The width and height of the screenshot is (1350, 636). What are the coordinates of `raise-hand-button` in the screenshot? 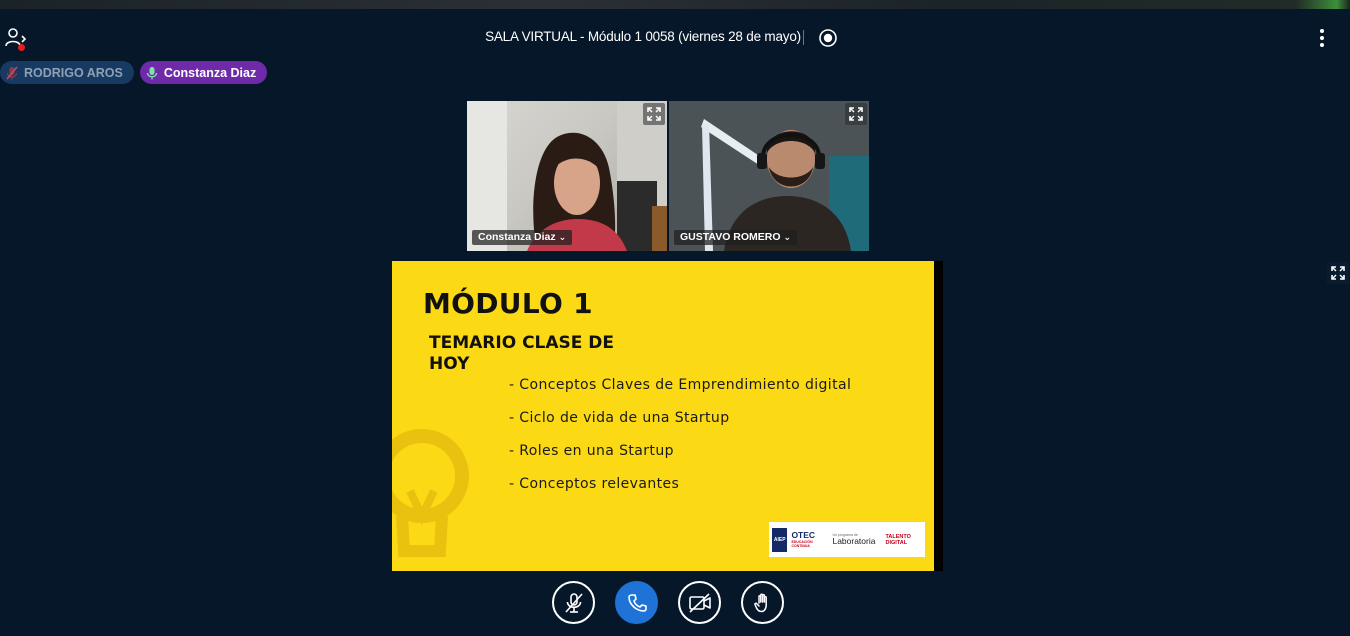 It's located at (762, 602).